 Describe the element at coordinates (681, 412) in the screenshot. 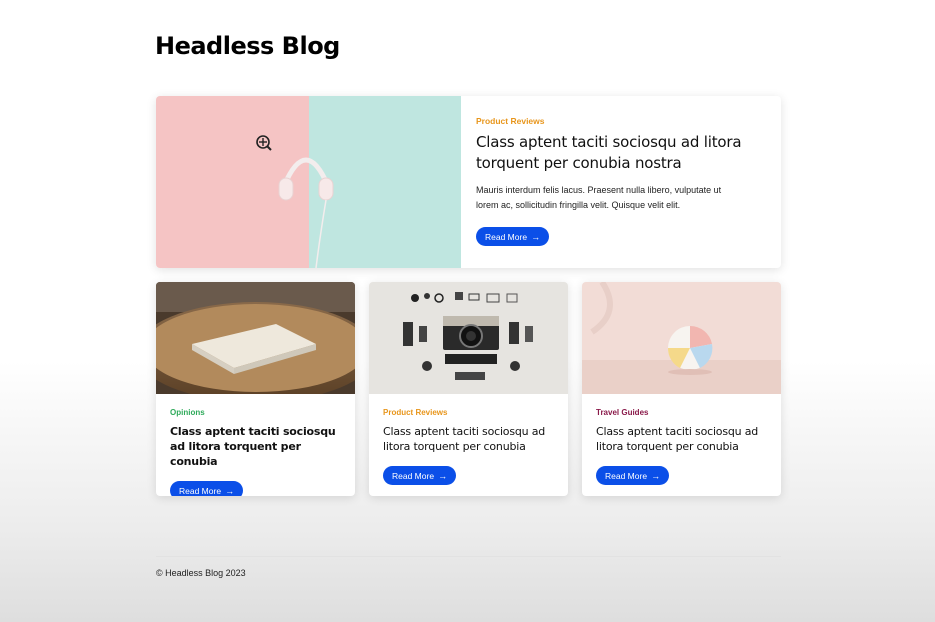

I see `post-category: Travel Guides` at that location.